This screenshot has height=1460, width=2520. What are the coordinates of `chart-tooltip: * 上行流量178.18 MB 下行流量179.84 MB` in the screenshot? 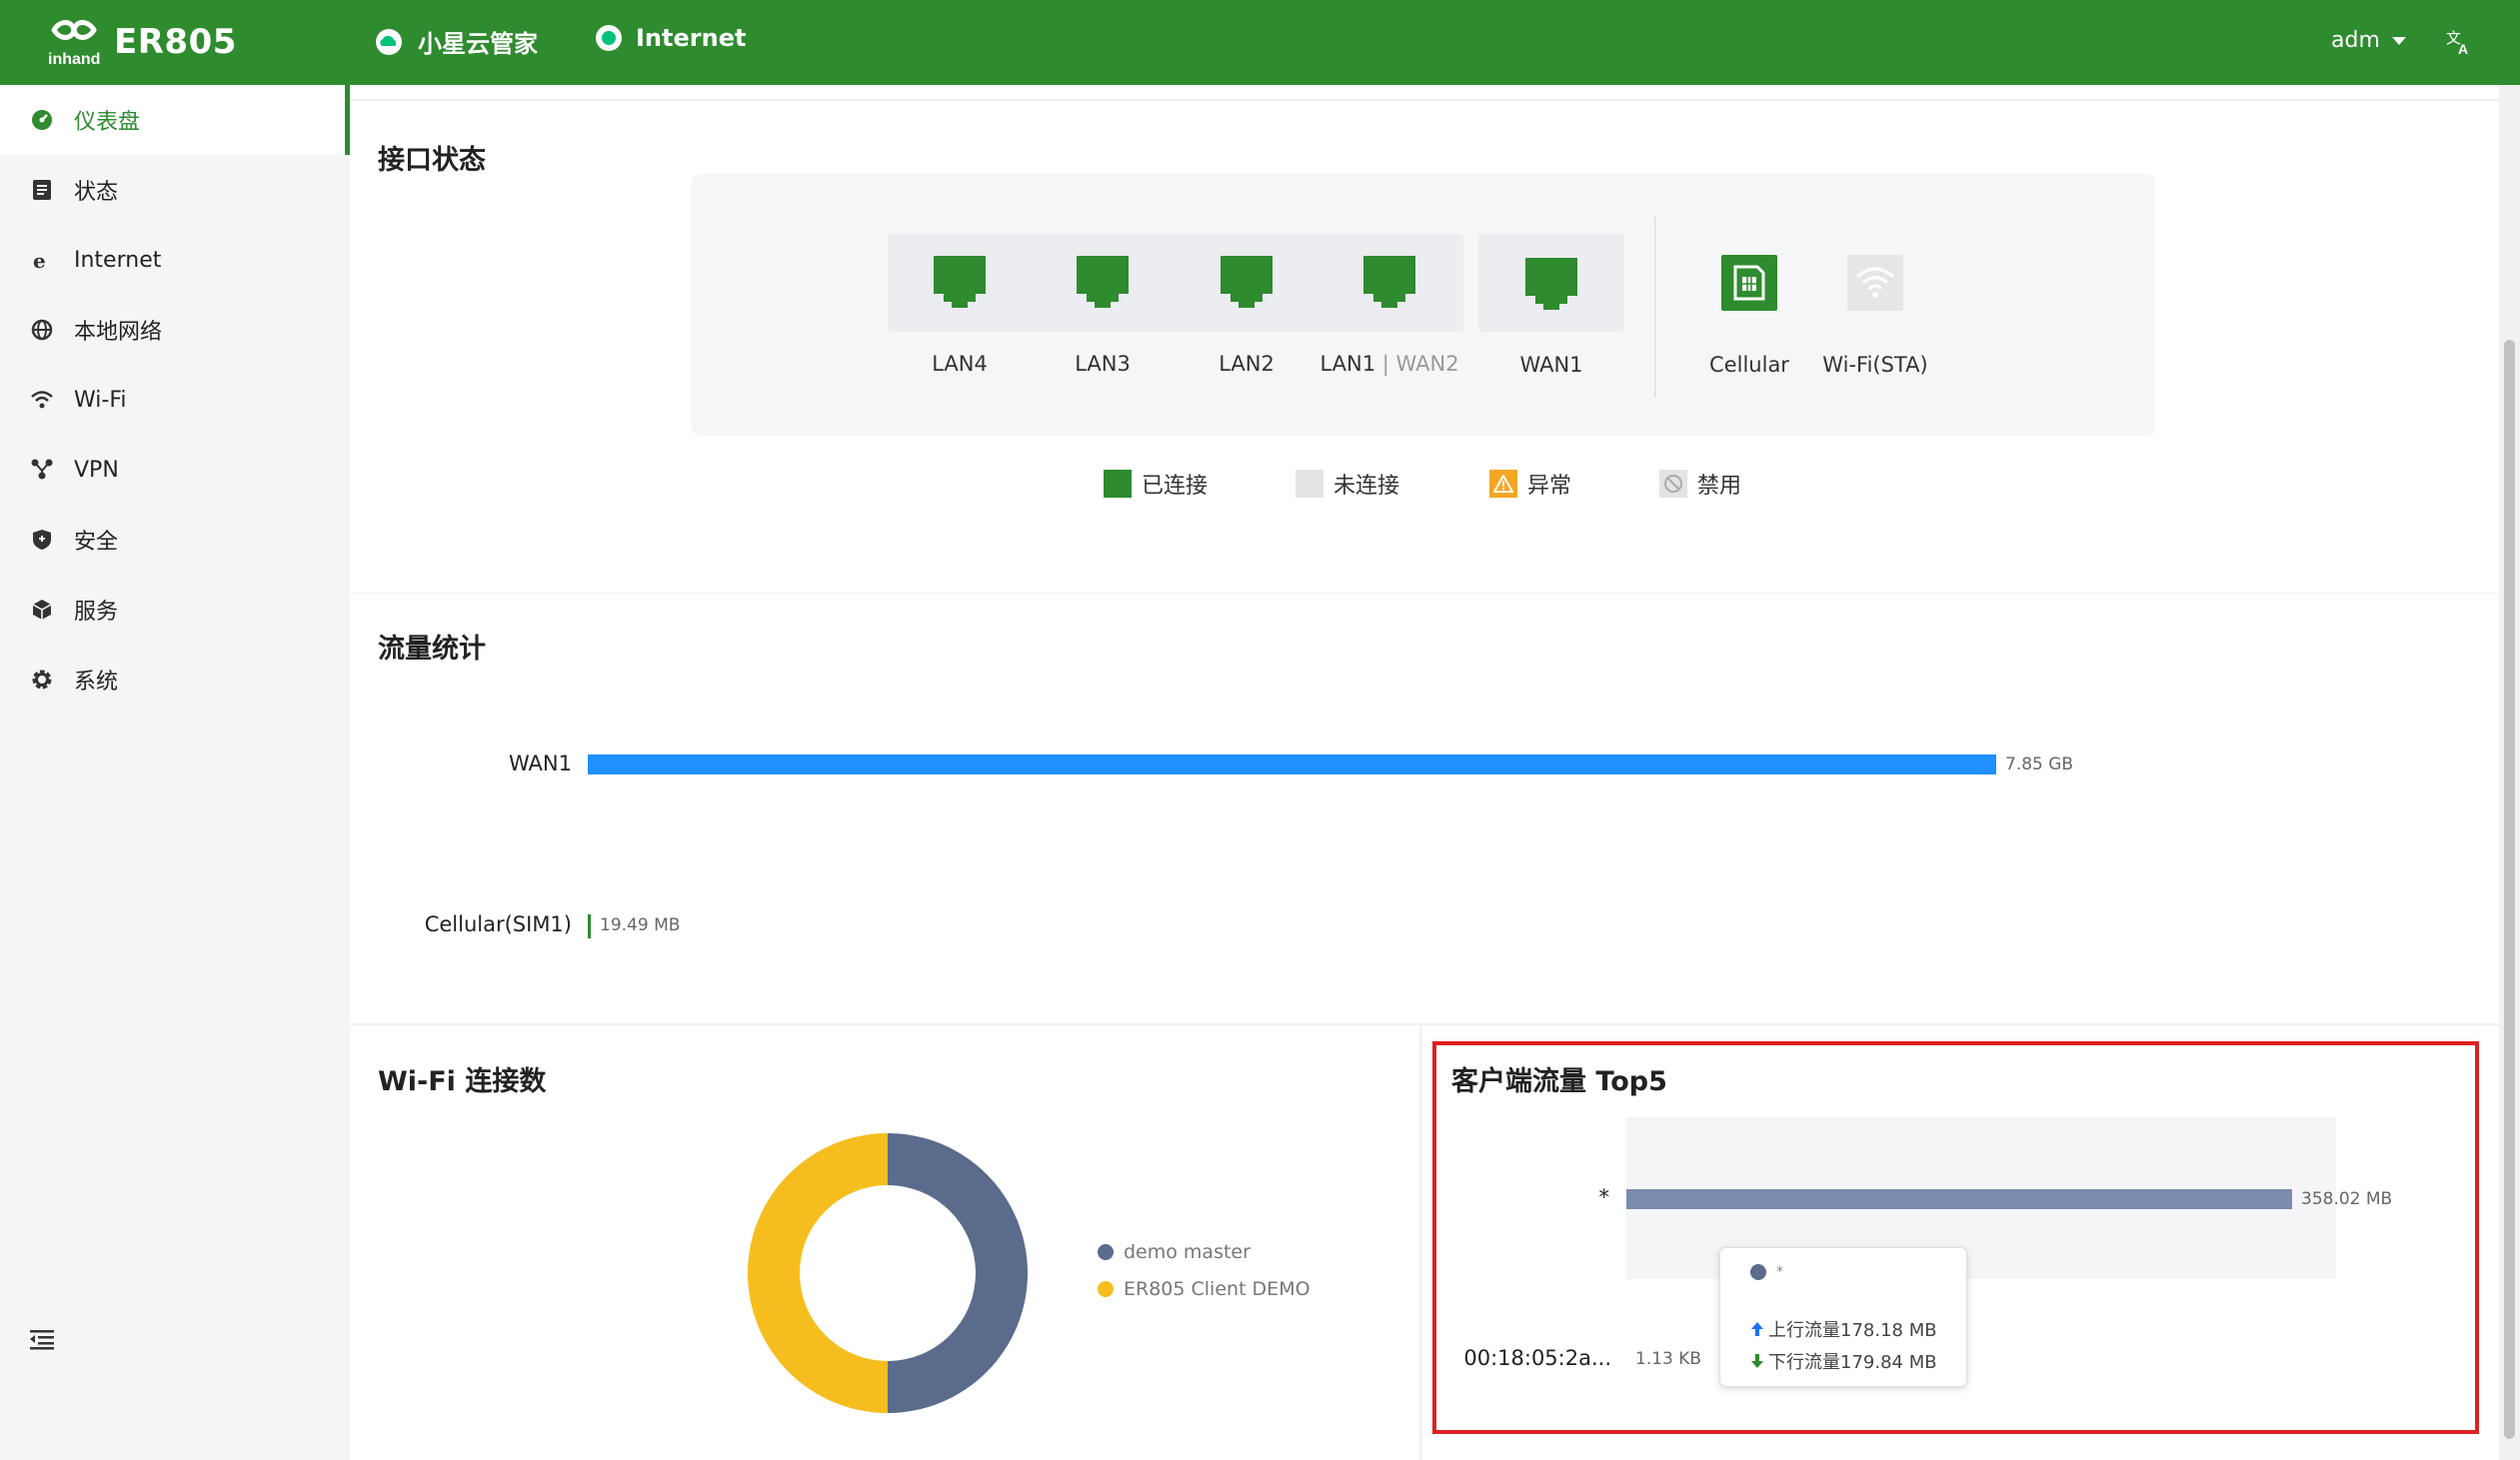 It's located at (1843, 1317).